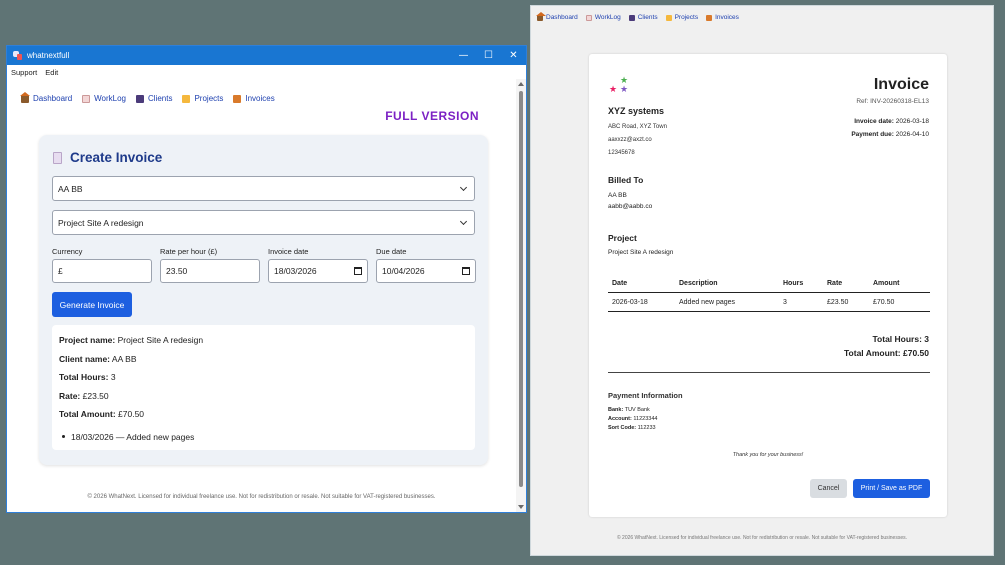 Image resolution: width=1005 pixels, height=565 pixels. What do you see at coordinates (107, 157) in the screenshot?
I see `create-invoice-title: Create Invoice` at bounding box center [107, 157].